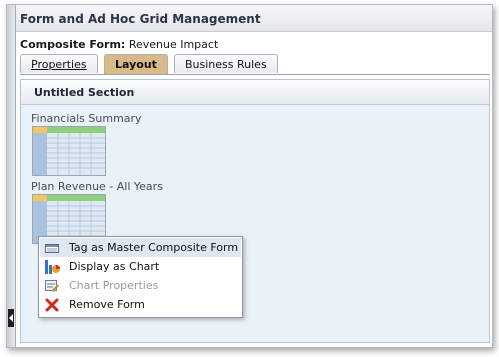 The width and height of the screenshot is (499, 357). I want to click on menu-item-chart-properties: Chart Properties, so click(140, 285).